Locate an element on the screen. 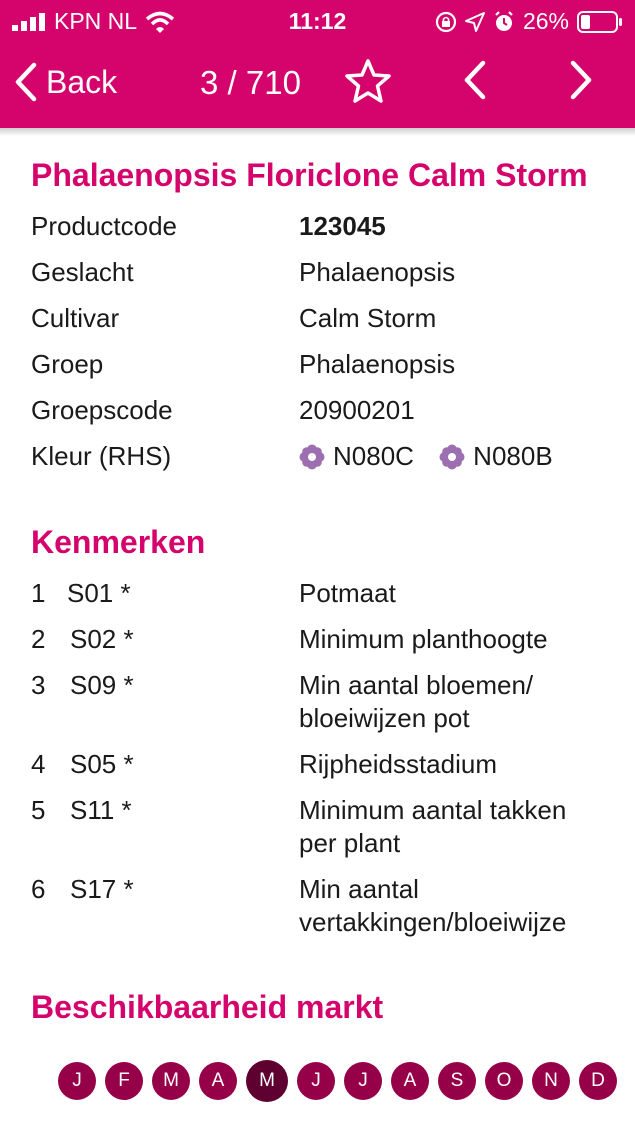  month-feb: F is located at coordinates (124, 1081).